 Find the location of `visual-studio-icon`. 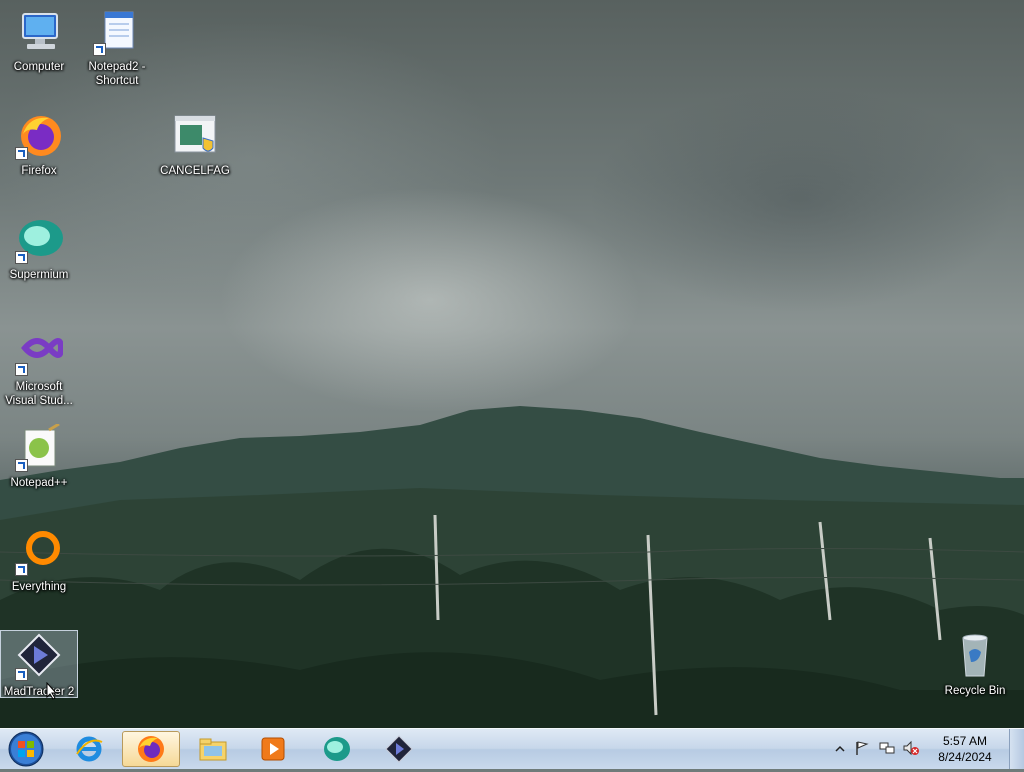

visual-studio-icon is located at coordinates (40, 352).